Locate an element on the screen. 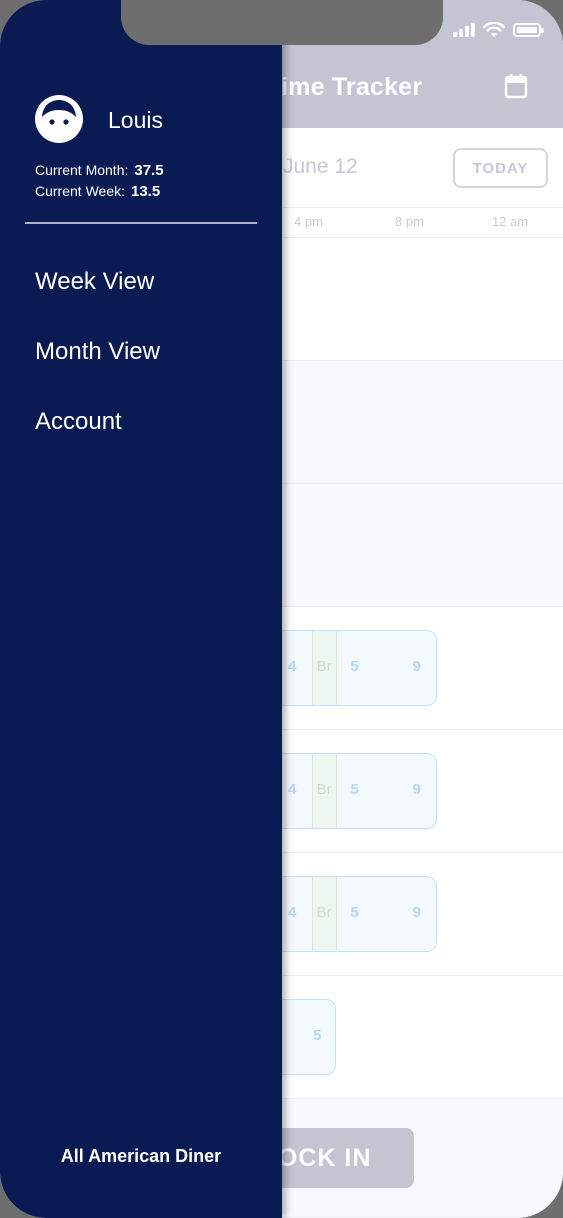  app-title: Time Tracker is located at coordinates (344, 87).